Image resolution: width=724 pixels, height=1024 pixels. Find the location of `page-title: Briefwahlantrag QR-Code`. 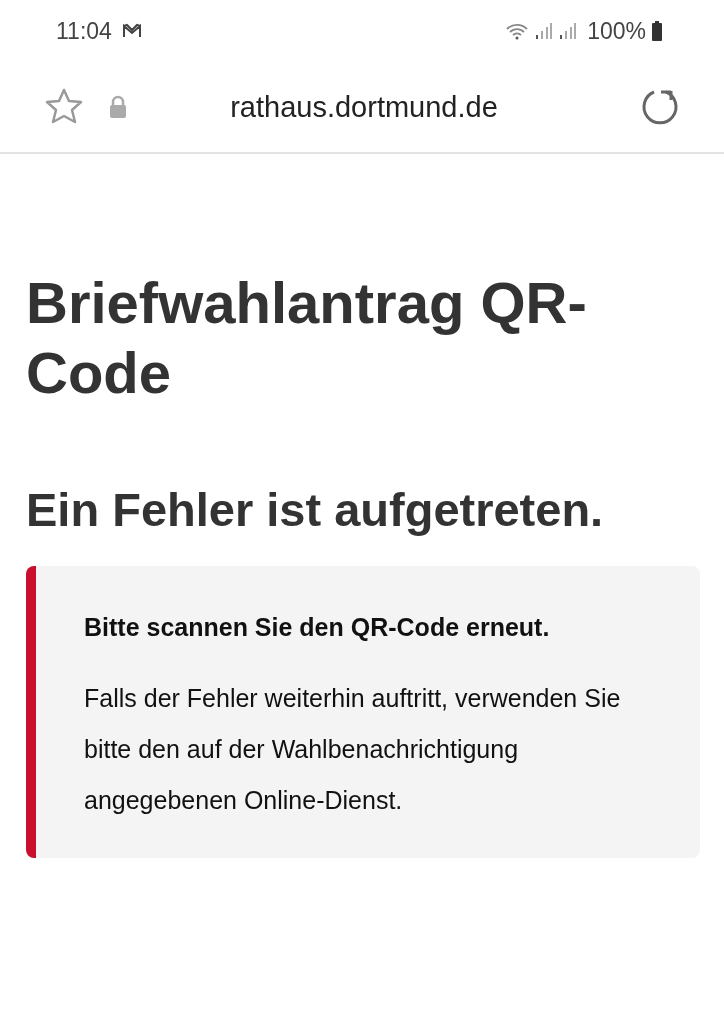

page-title: Briefwahlantrag QR-Code is located at coordinates (307, 338).